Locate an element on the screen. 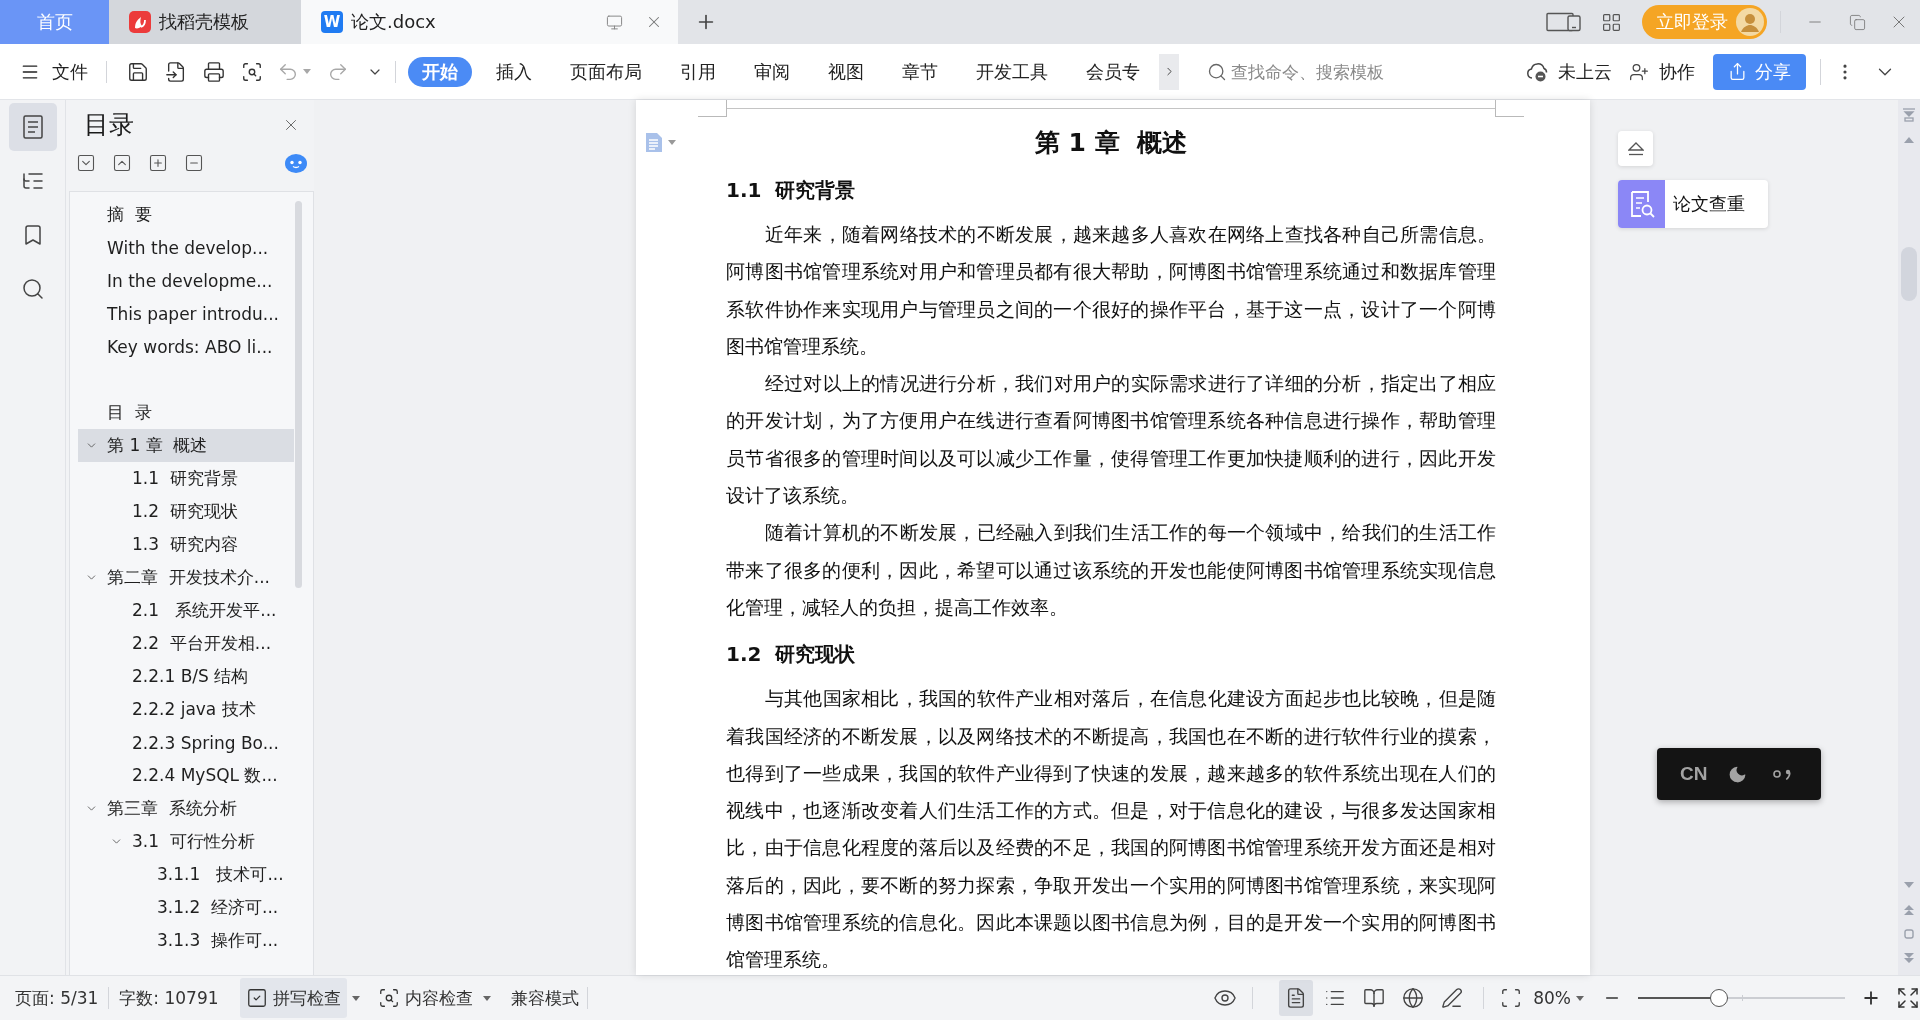 Image resolution: width=1920 pixels, height=1020 pixels. toc-item: 2.2.2 java 技术 is located at coordinates (186, 709).